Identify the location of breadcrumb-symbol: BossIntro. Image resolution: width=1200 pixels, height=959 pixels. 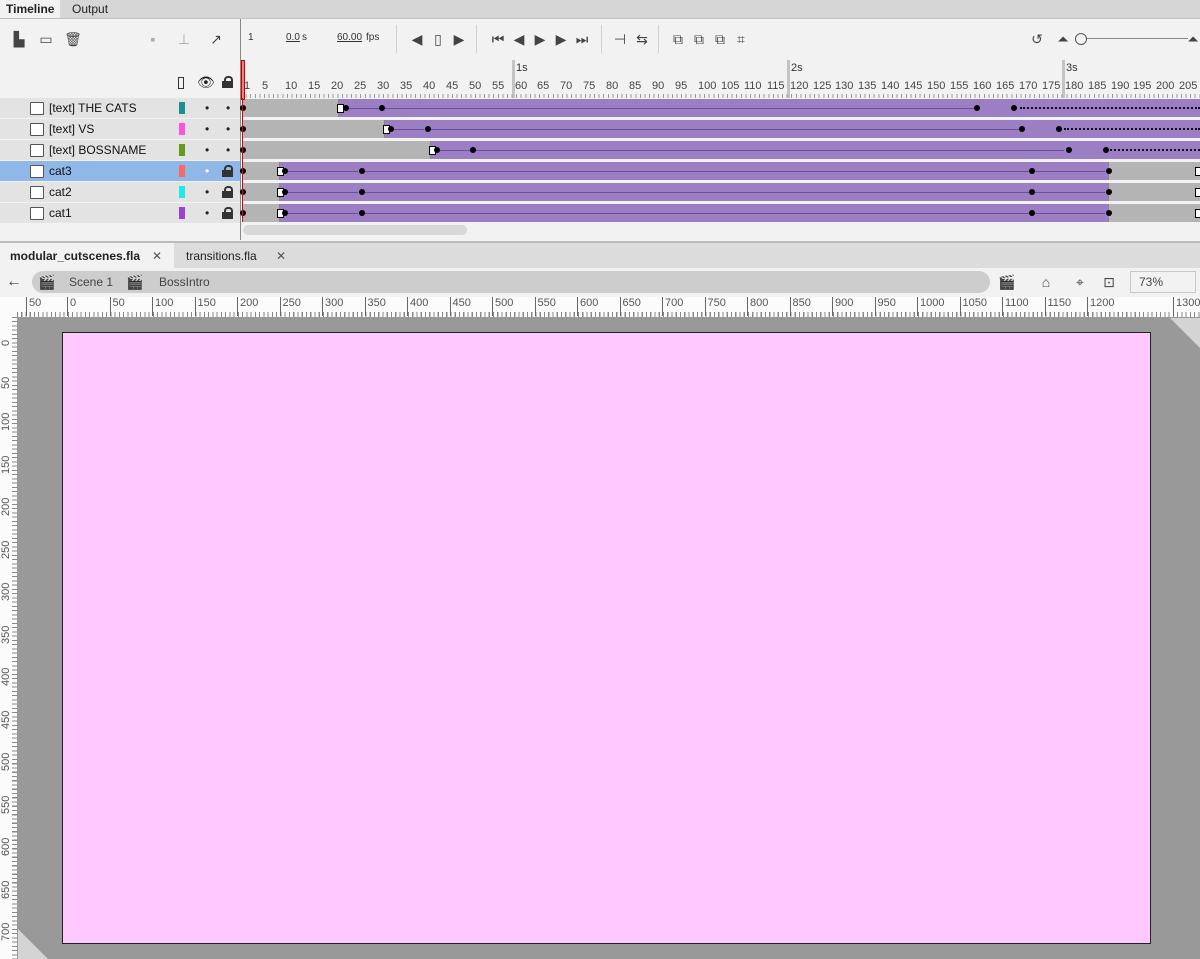
(184, 282).